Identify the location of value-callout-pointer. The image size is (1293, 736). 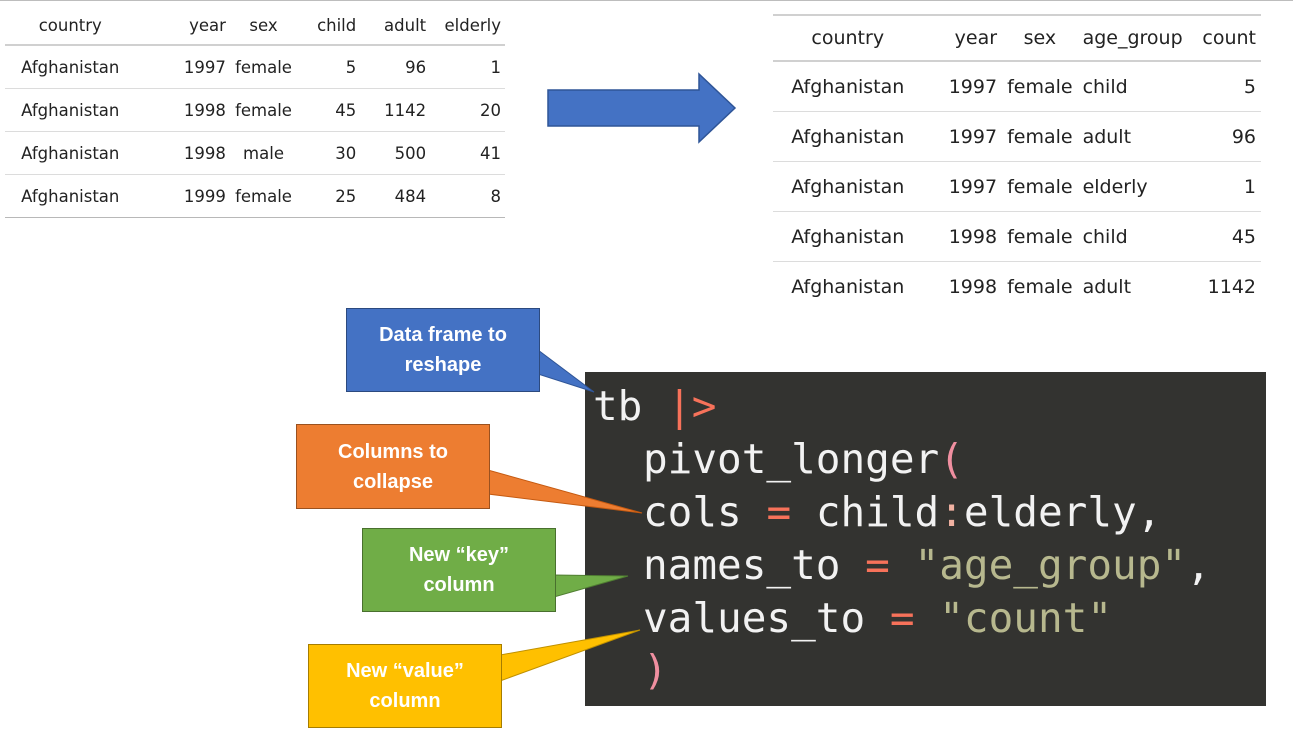
(570, 655).